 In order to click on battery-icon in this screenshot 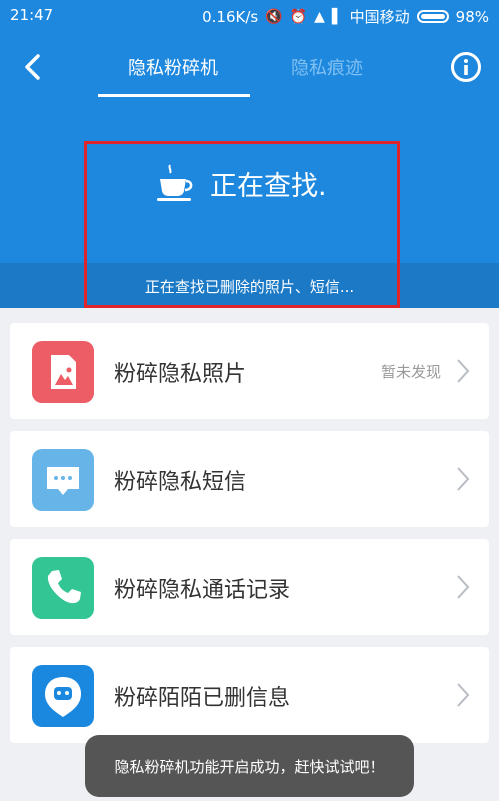, I will do `click(432, 16)`.